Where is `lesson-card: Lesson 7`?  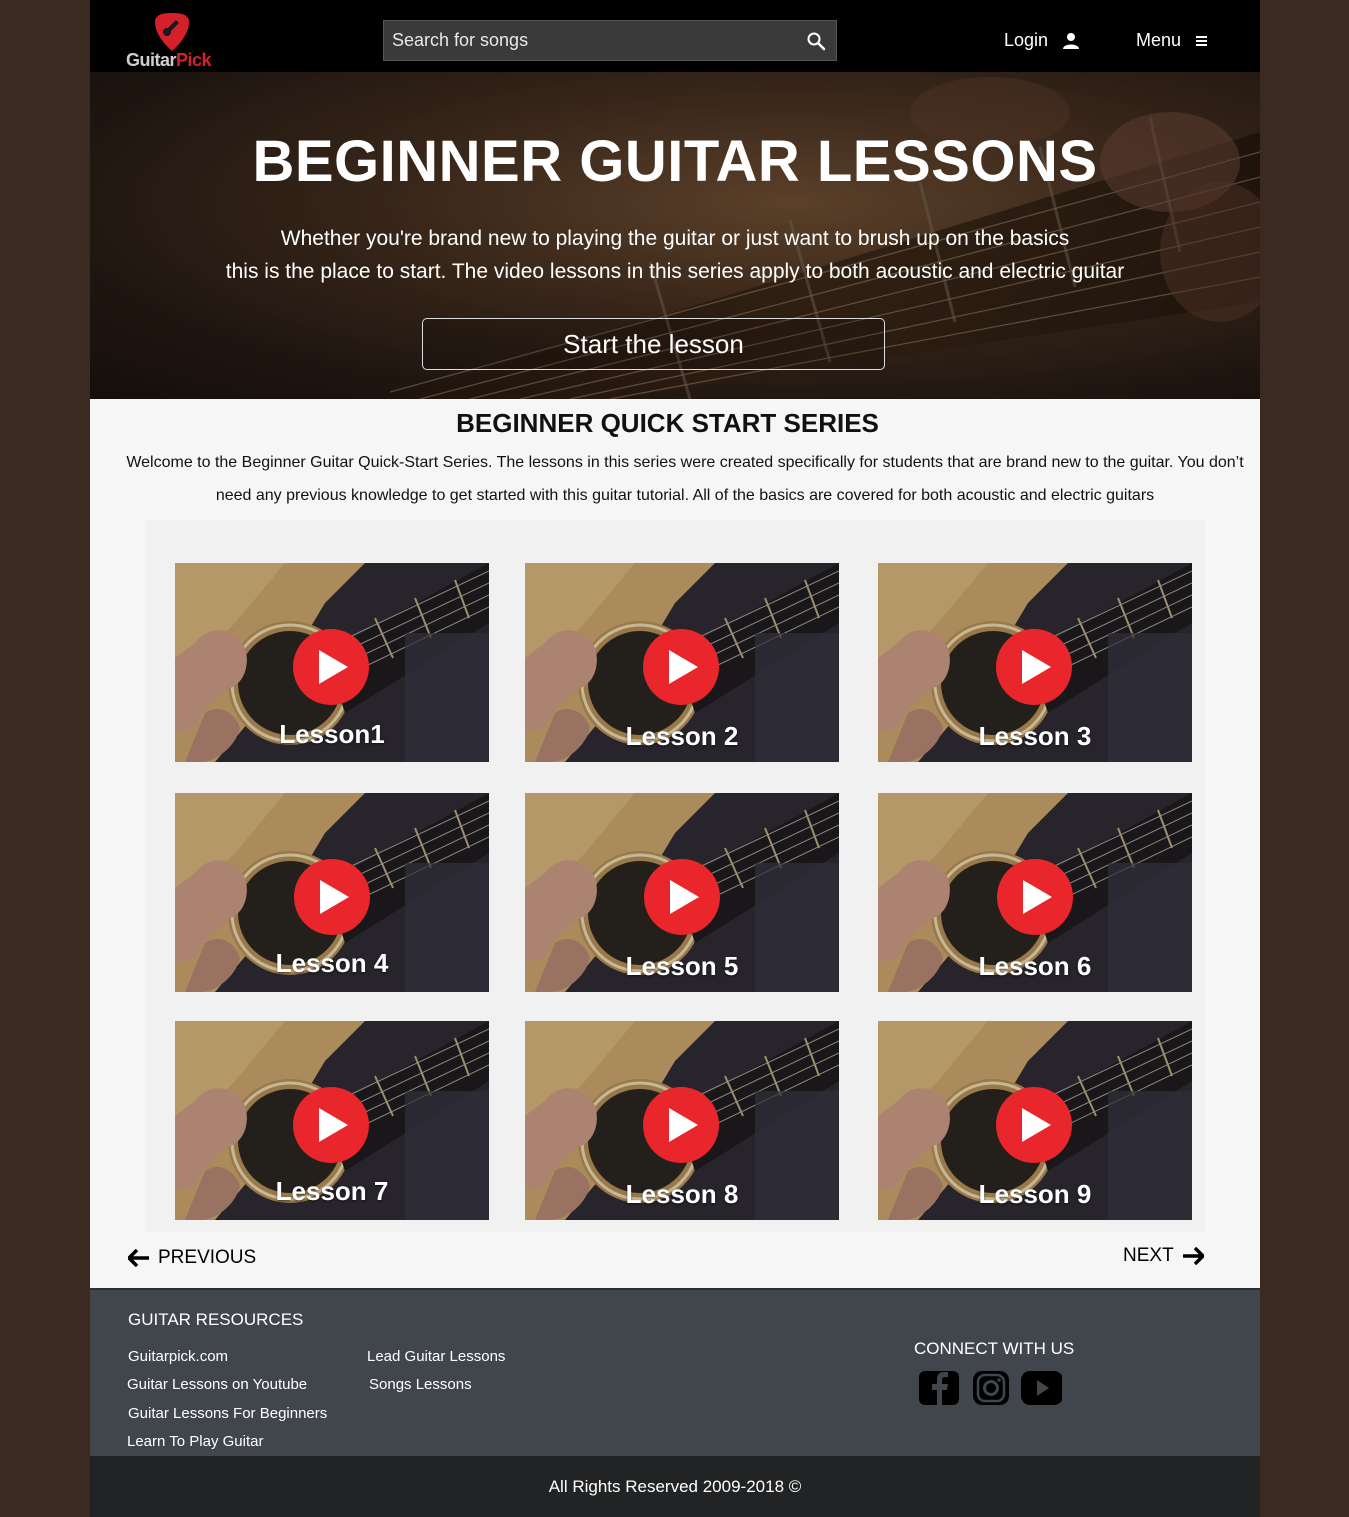 lesson-card: Lesson 7 is located at coordinates (332, 1120).